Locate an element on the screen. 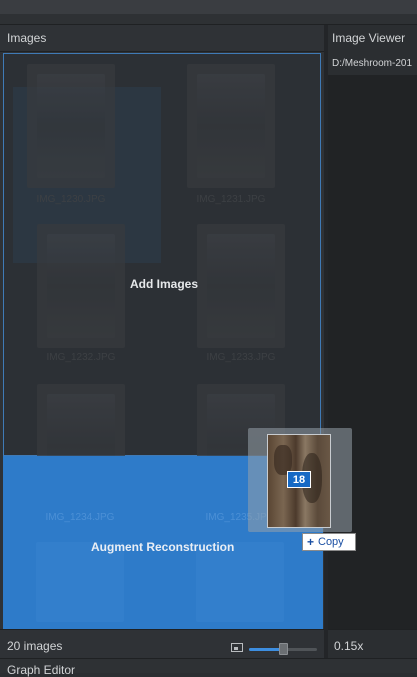 This screenshot has width=417, height=677. images-panel-footer: 20 images is located at coordinates (162, 644).